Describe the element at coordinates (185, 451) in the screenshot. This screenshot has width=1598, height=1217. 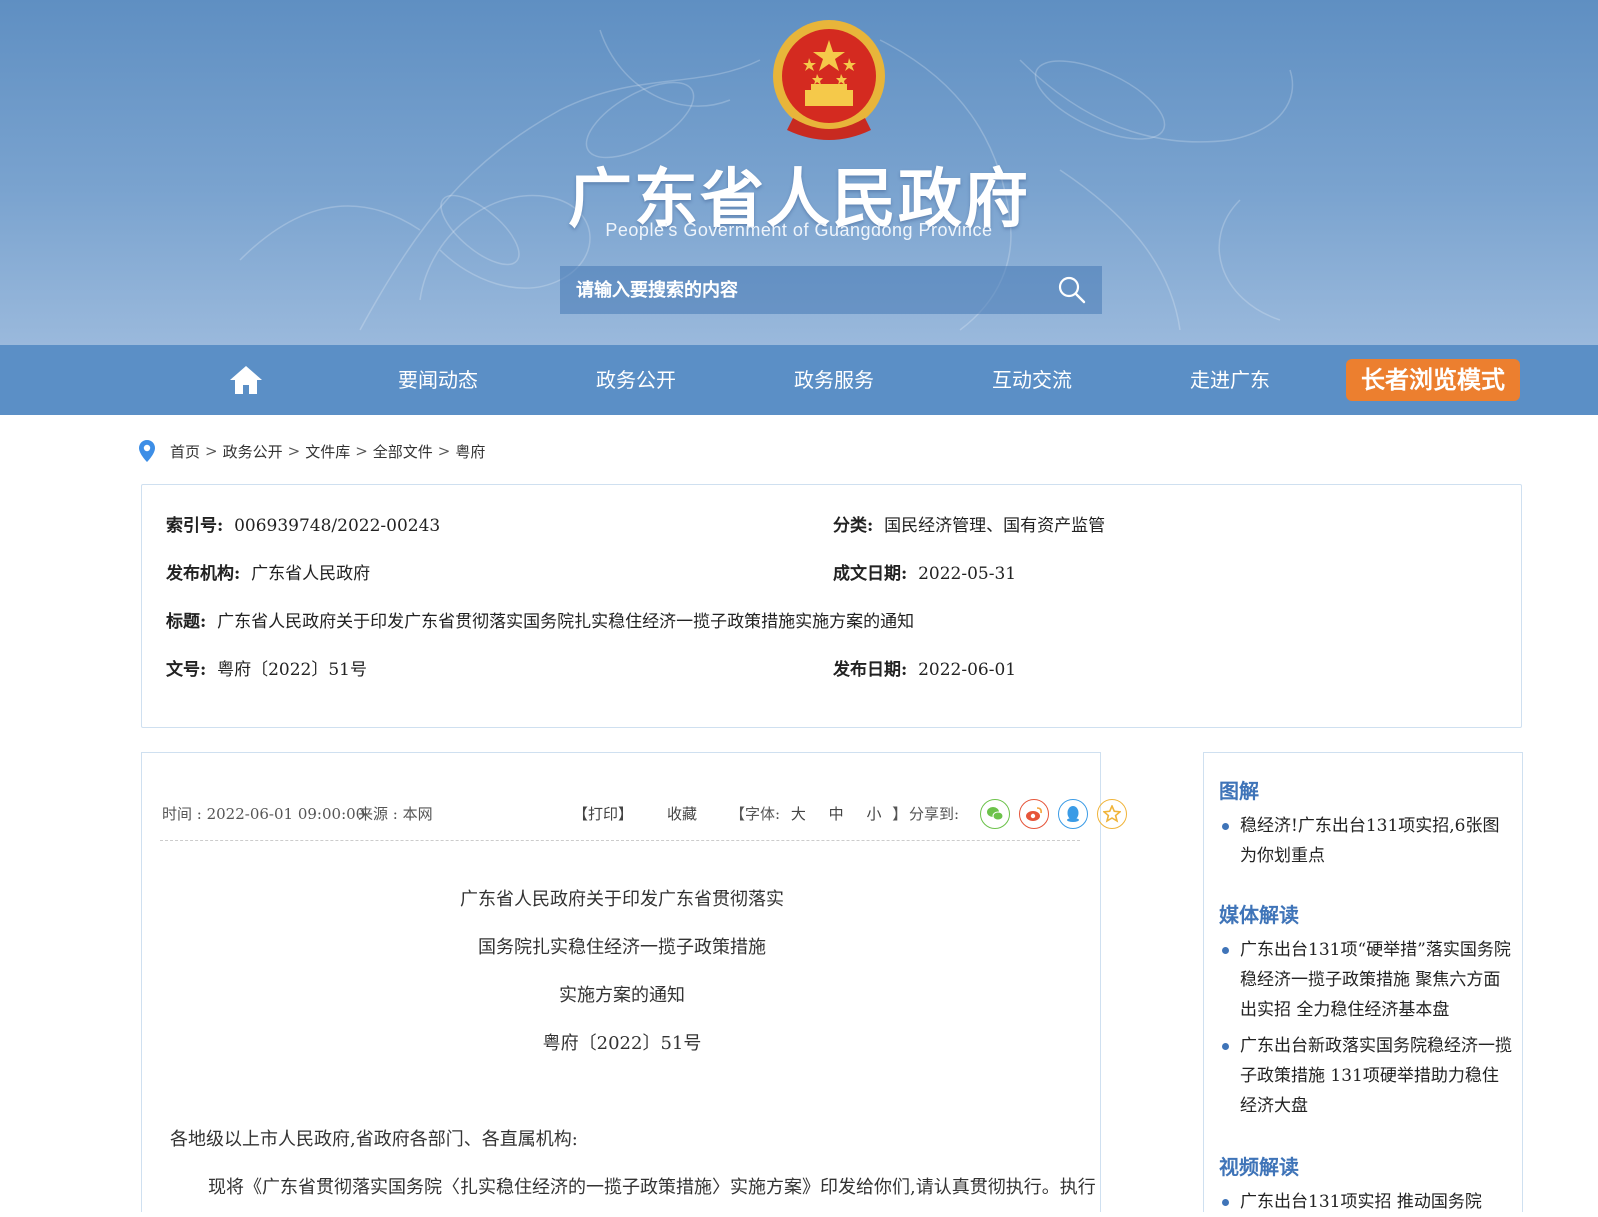
I see `breadcrumb-home: 首页` at that location.